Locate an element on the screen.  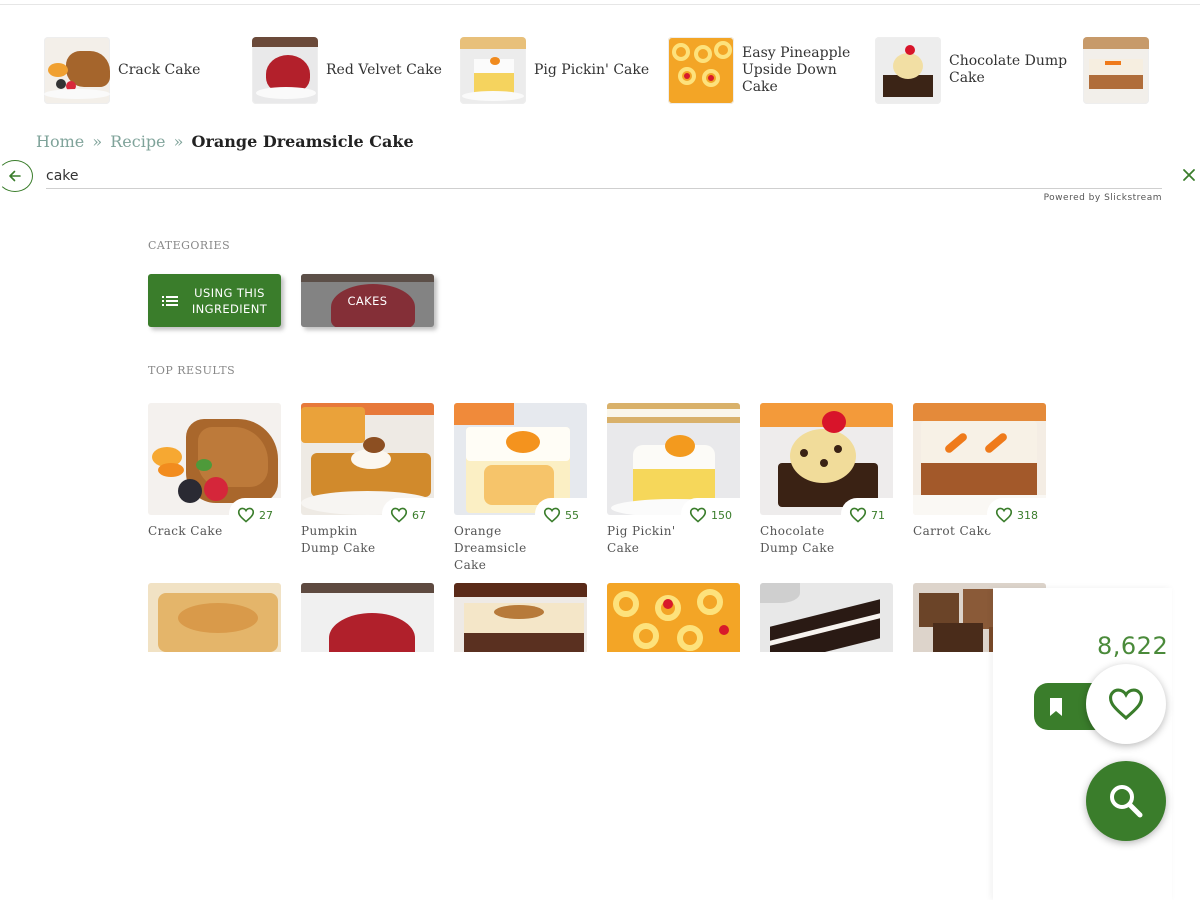
strip-item-pineapple-upside-down-cake: Easy Pineapple Upside Down Cake is located at coordinates (766, 70).